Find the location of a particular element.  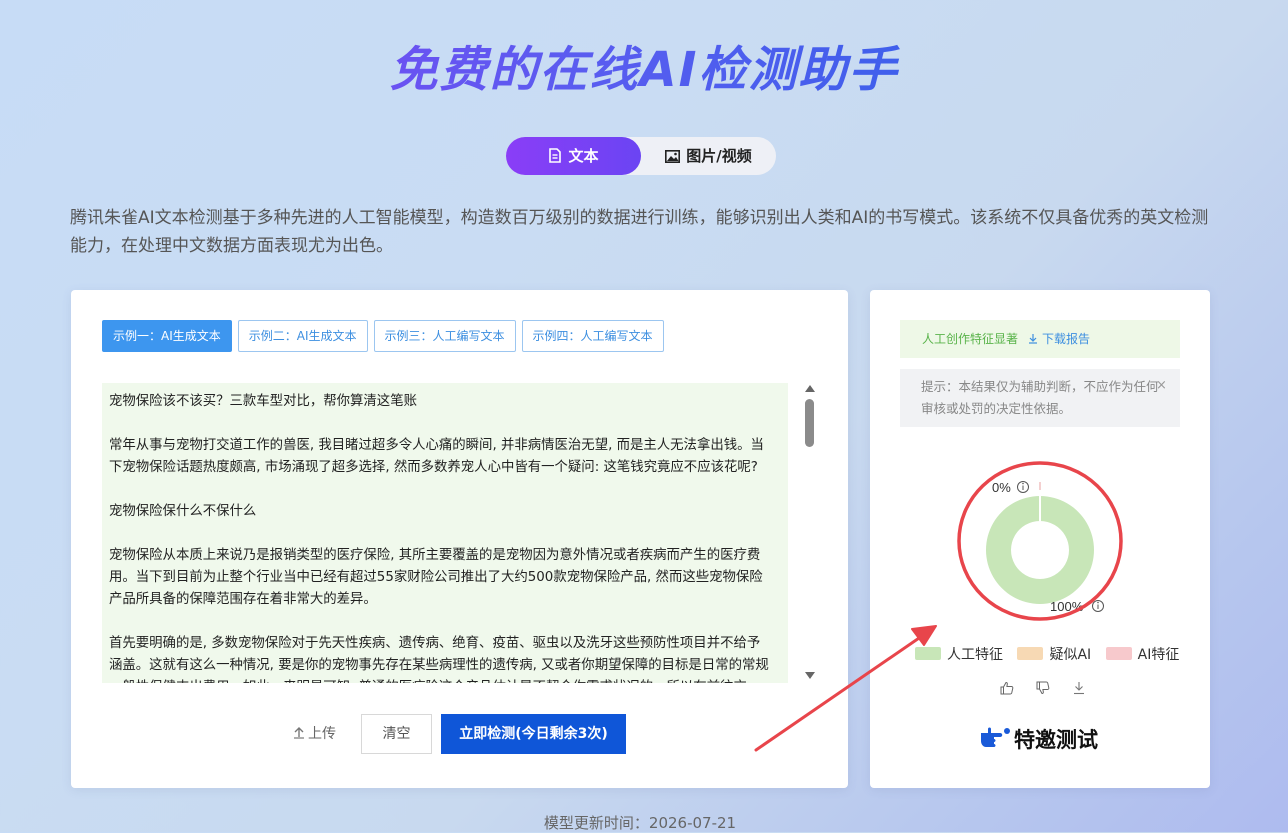

legend-item: 人工特征 is located at coordinates (959, 654).